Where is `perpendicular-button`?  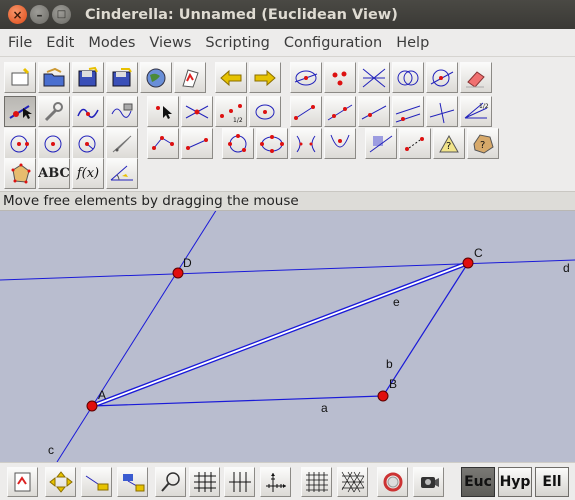
perpendicular-button is located at coordinates (442, 111).